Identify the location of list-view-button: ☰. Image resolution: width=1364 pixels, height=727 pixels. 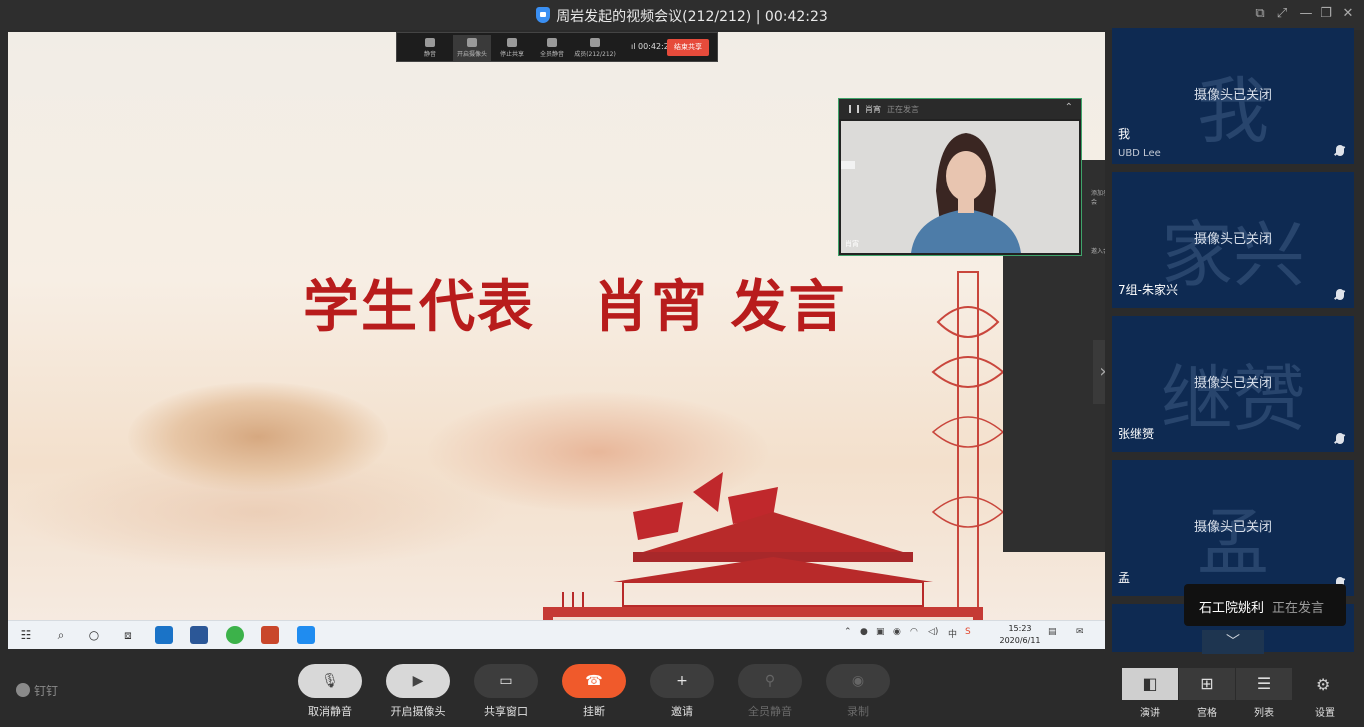
(1264, 684).